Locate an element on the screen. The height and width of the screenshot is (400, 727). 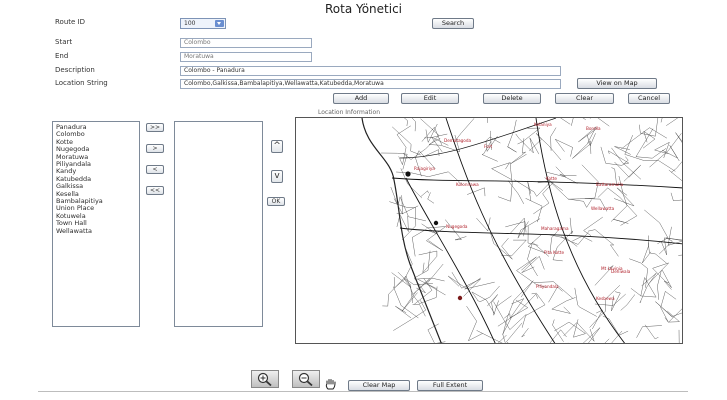
move-down-button: v is located at coordinates (277, 176).